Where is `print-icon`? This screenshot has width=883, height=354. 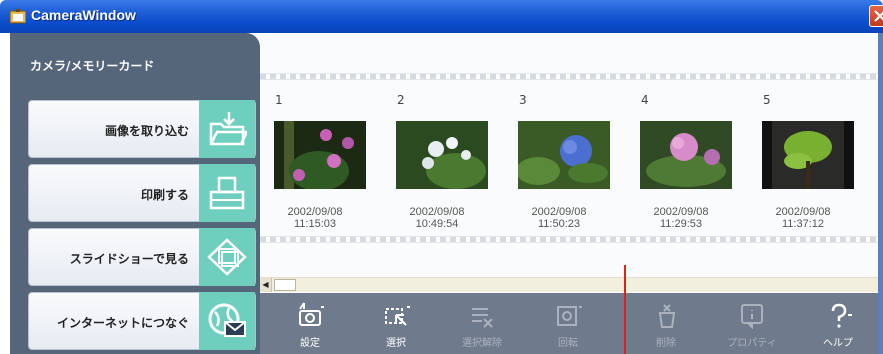
print-icon is located at coordinates (227, 193).